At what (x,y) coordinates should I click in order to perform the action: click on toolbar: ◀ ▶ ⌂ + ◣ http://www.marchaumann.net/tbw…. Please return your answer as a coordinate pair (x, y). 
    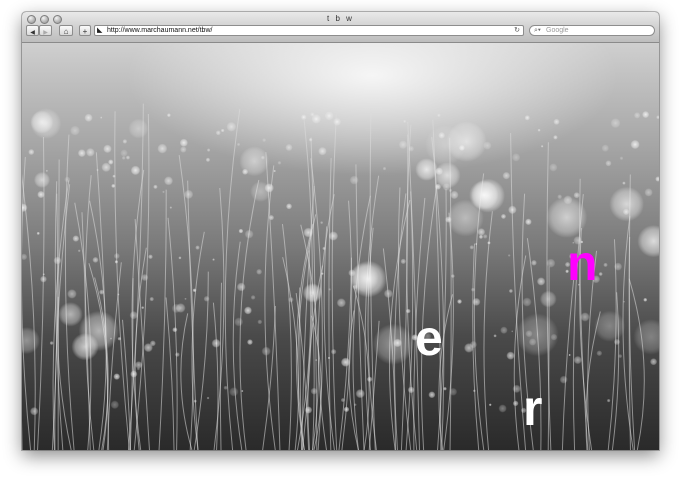
    Looking at the image, I should click on (340, 33).